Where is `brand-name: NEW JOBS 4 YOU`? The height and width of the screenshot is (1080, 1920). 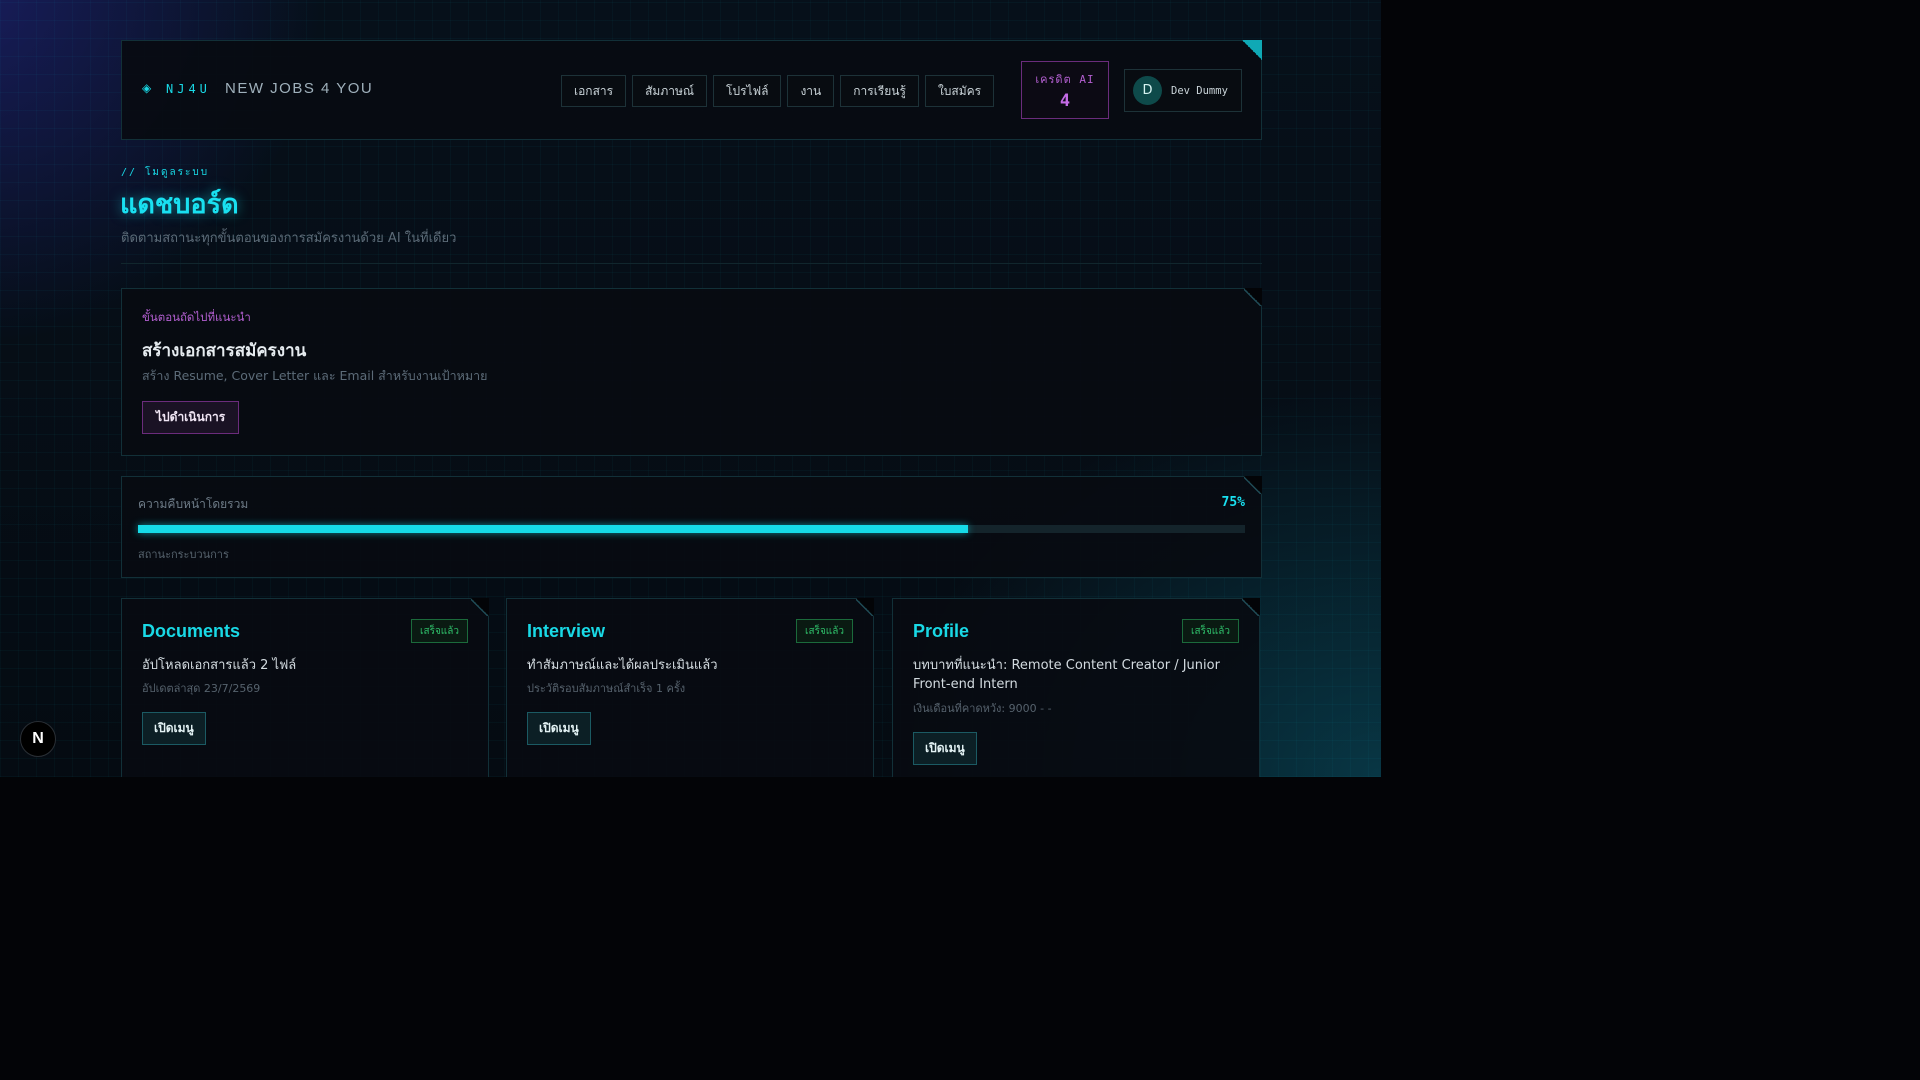
brand-name: NEW JOBS 4 YOU is located at coordinates (299, 88).